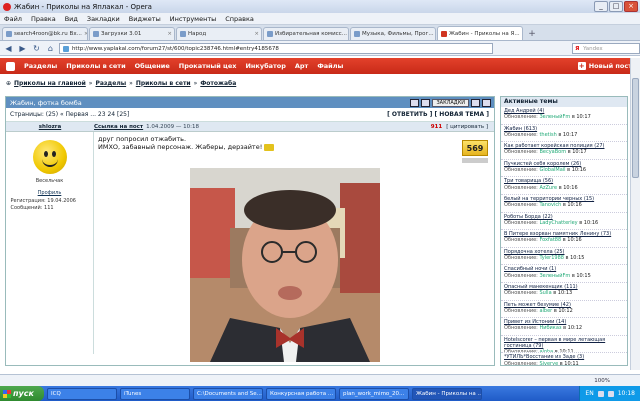 Image resolution: width=640 pixels, height=401 pixels. What do you see at coordinates (330, 66) in the screenshot?
I see `nav-files: Файлы` at bounding box center [330, 66].